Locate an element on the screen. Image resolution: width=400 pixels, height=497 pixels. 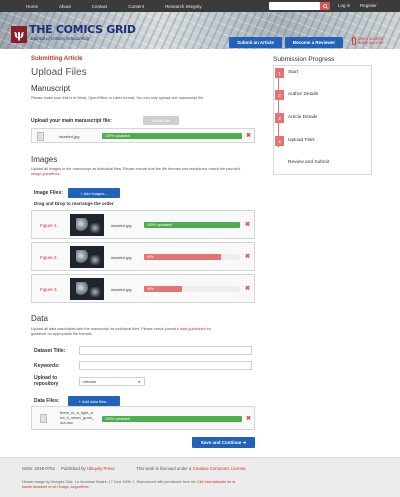
nav-research-integrity-link: Research Integrity is located at coordinates (183, 6).